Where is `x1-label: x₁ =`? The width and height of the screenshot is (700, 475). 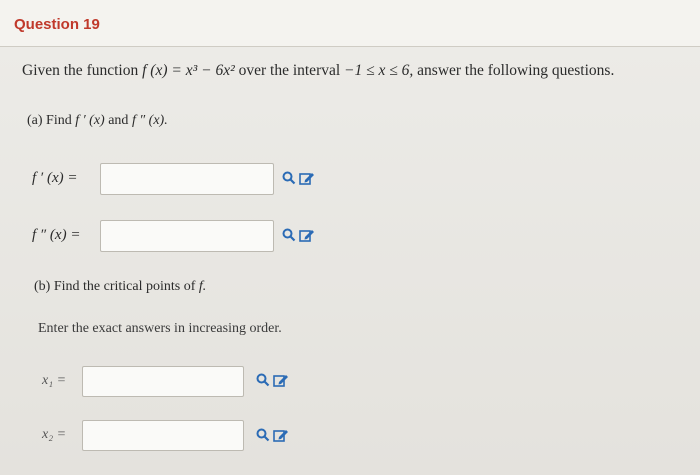
x1-label: x₁ = is located at coordinates (54, 380).